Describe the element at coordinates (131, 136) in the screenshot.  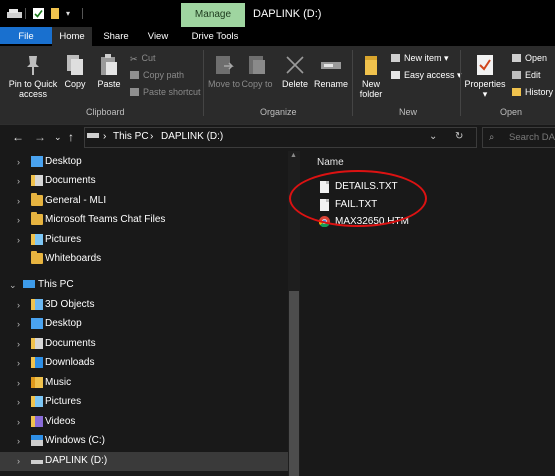
I see `breadcrumb-this-pc: This PC` at that location.